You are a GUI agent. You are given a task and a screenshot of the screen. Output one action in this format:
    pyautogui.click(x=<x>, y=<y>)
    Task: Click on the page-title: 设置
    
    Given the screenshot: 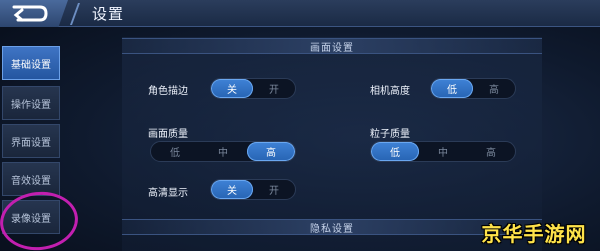 What is the action you would take?
    pyautogui.click(x=108, y=14)
    